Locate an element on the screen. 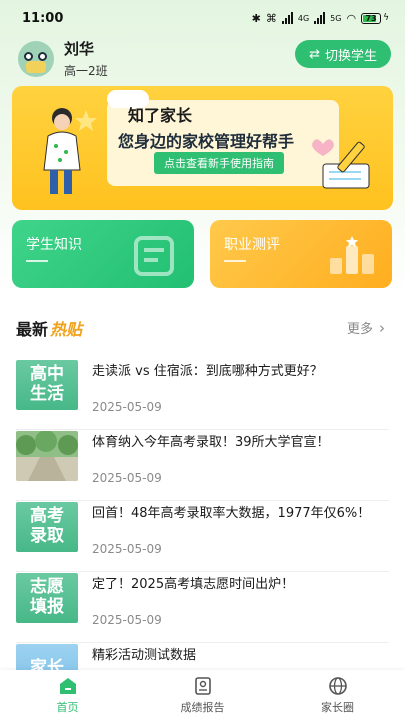  nav-report: 成绩报告 is located at coordinates (202, 695).